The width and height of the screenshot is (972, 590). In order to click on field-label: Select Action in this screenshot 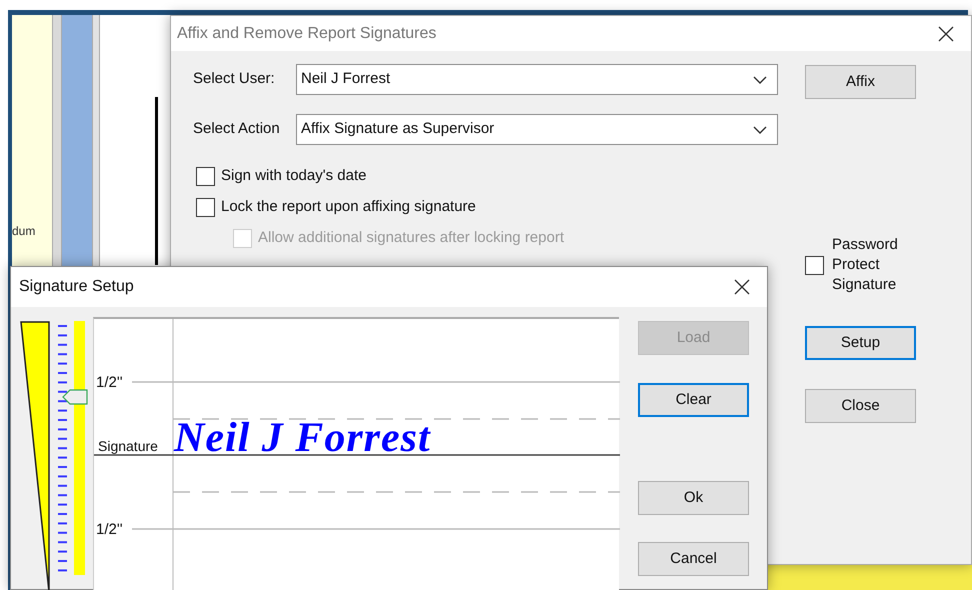, I will do `click(237, 129)`.